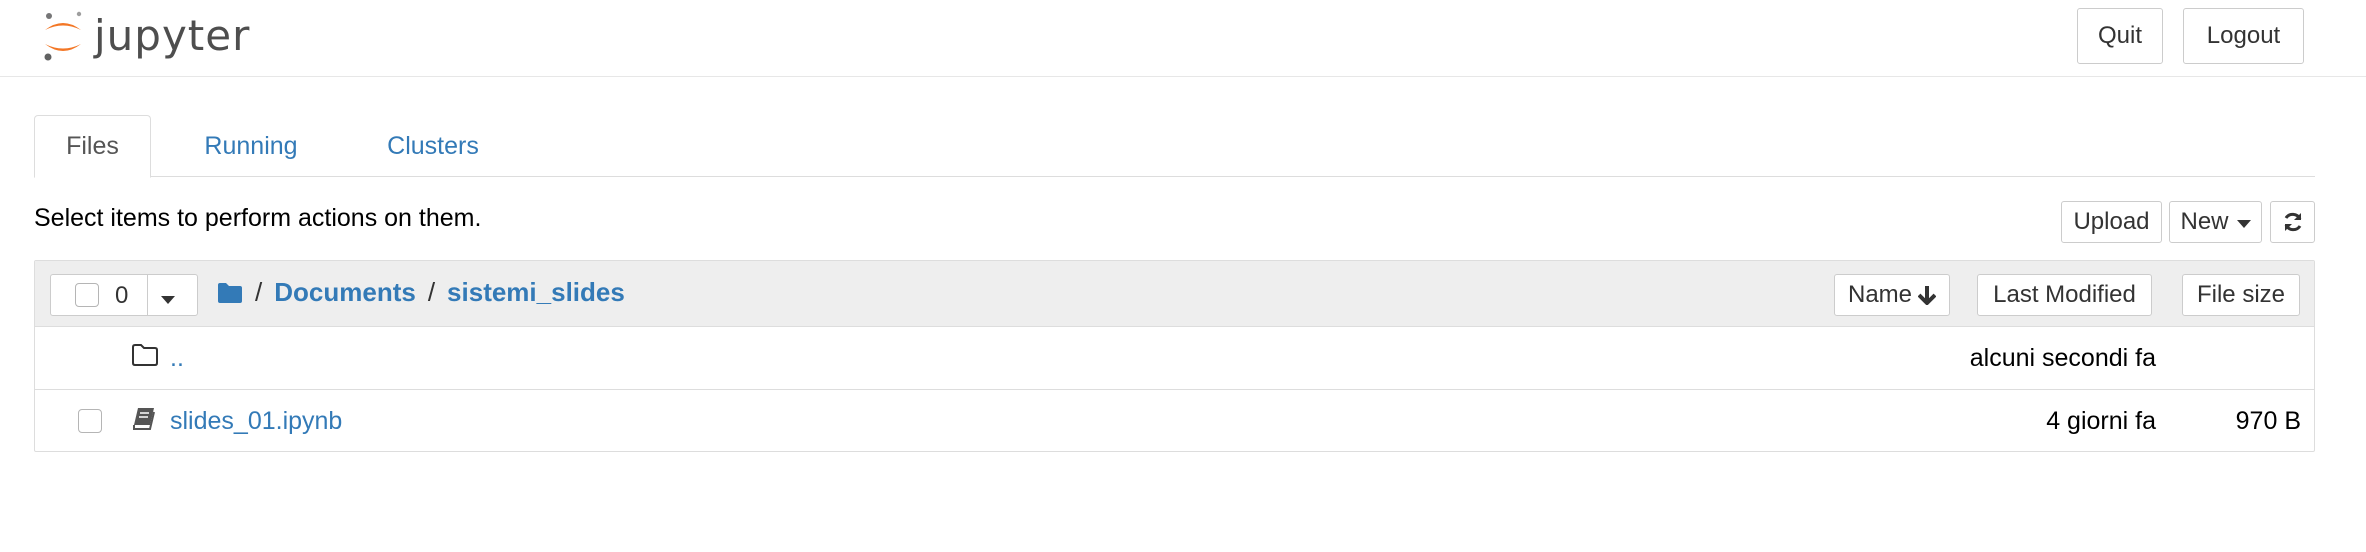  Describe the element at coordinates (1174, 146) in the screenshot. I see `tab-bar: Files Running Clusters` at that location.